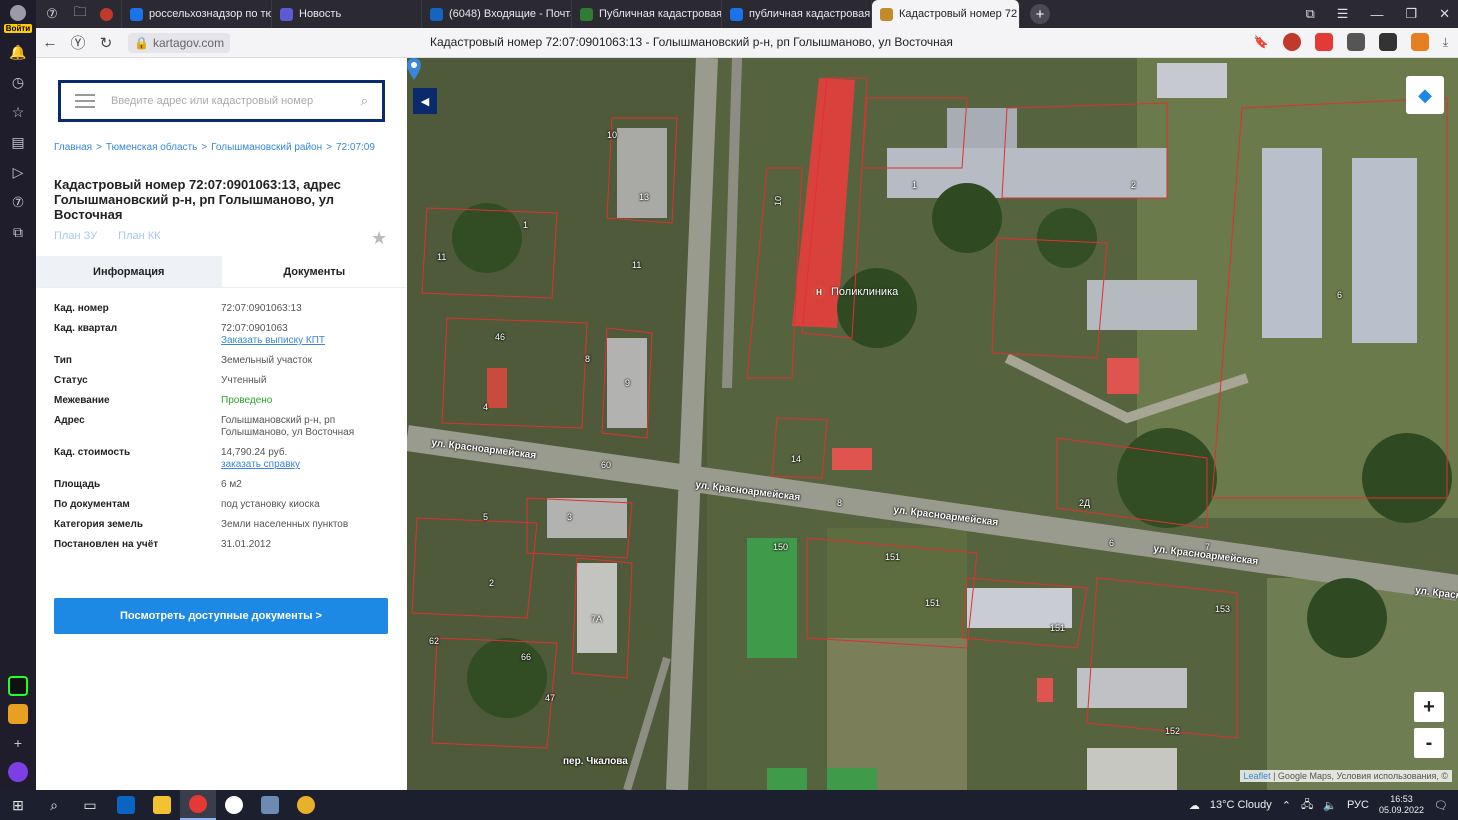  Describe the element at coordinates (306, 341) in the screenshot. I see `order-kpt-link: Заказать выписку КПТ` at that location.